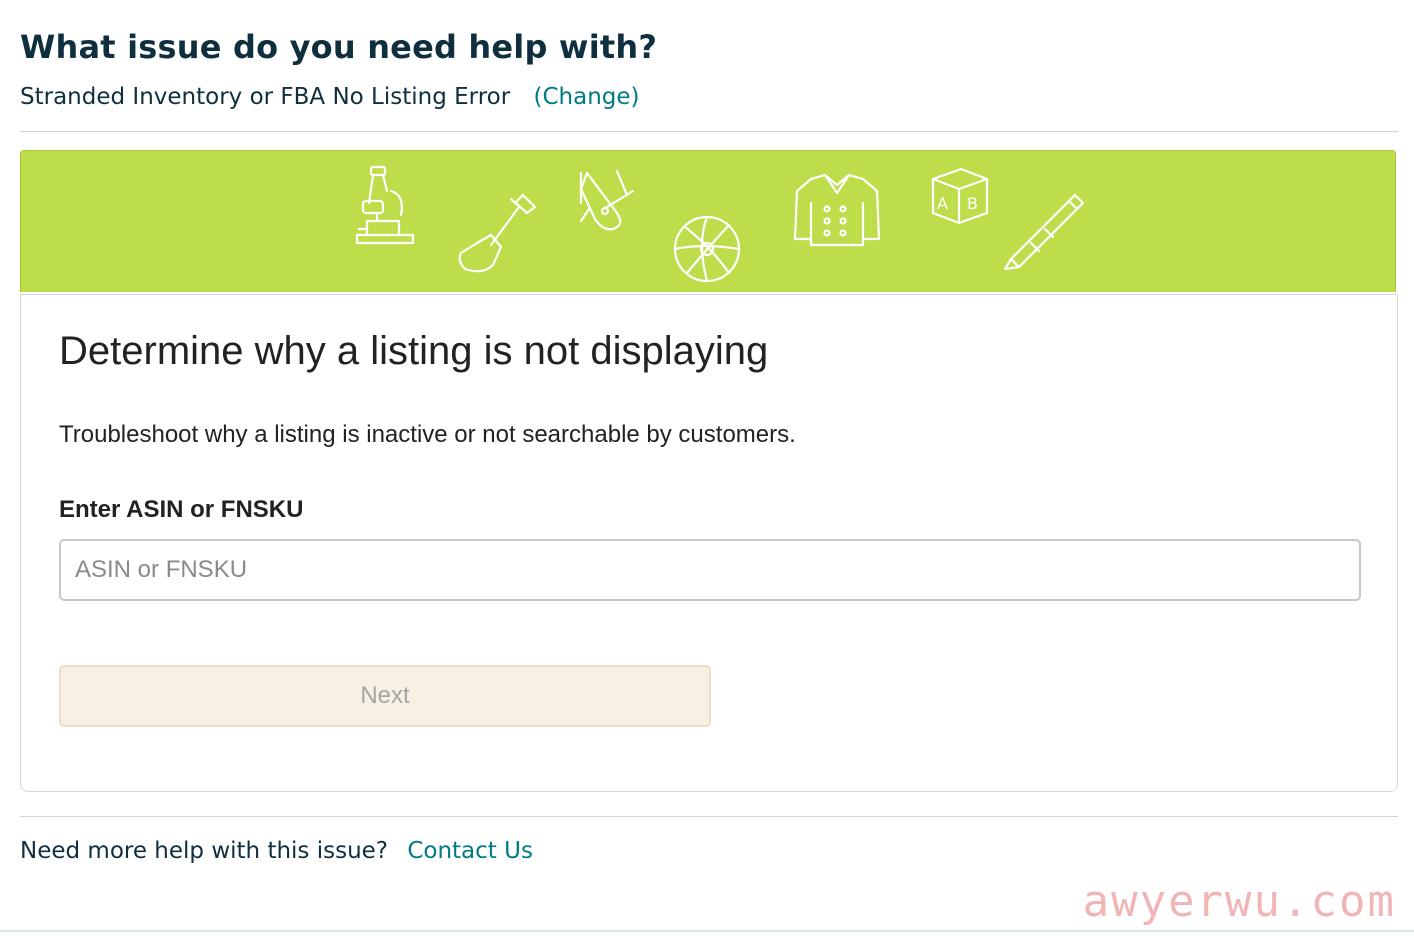  Describe the element at coordinates (497, 233) in the screenshot. I see `shovel-icon` at that location.